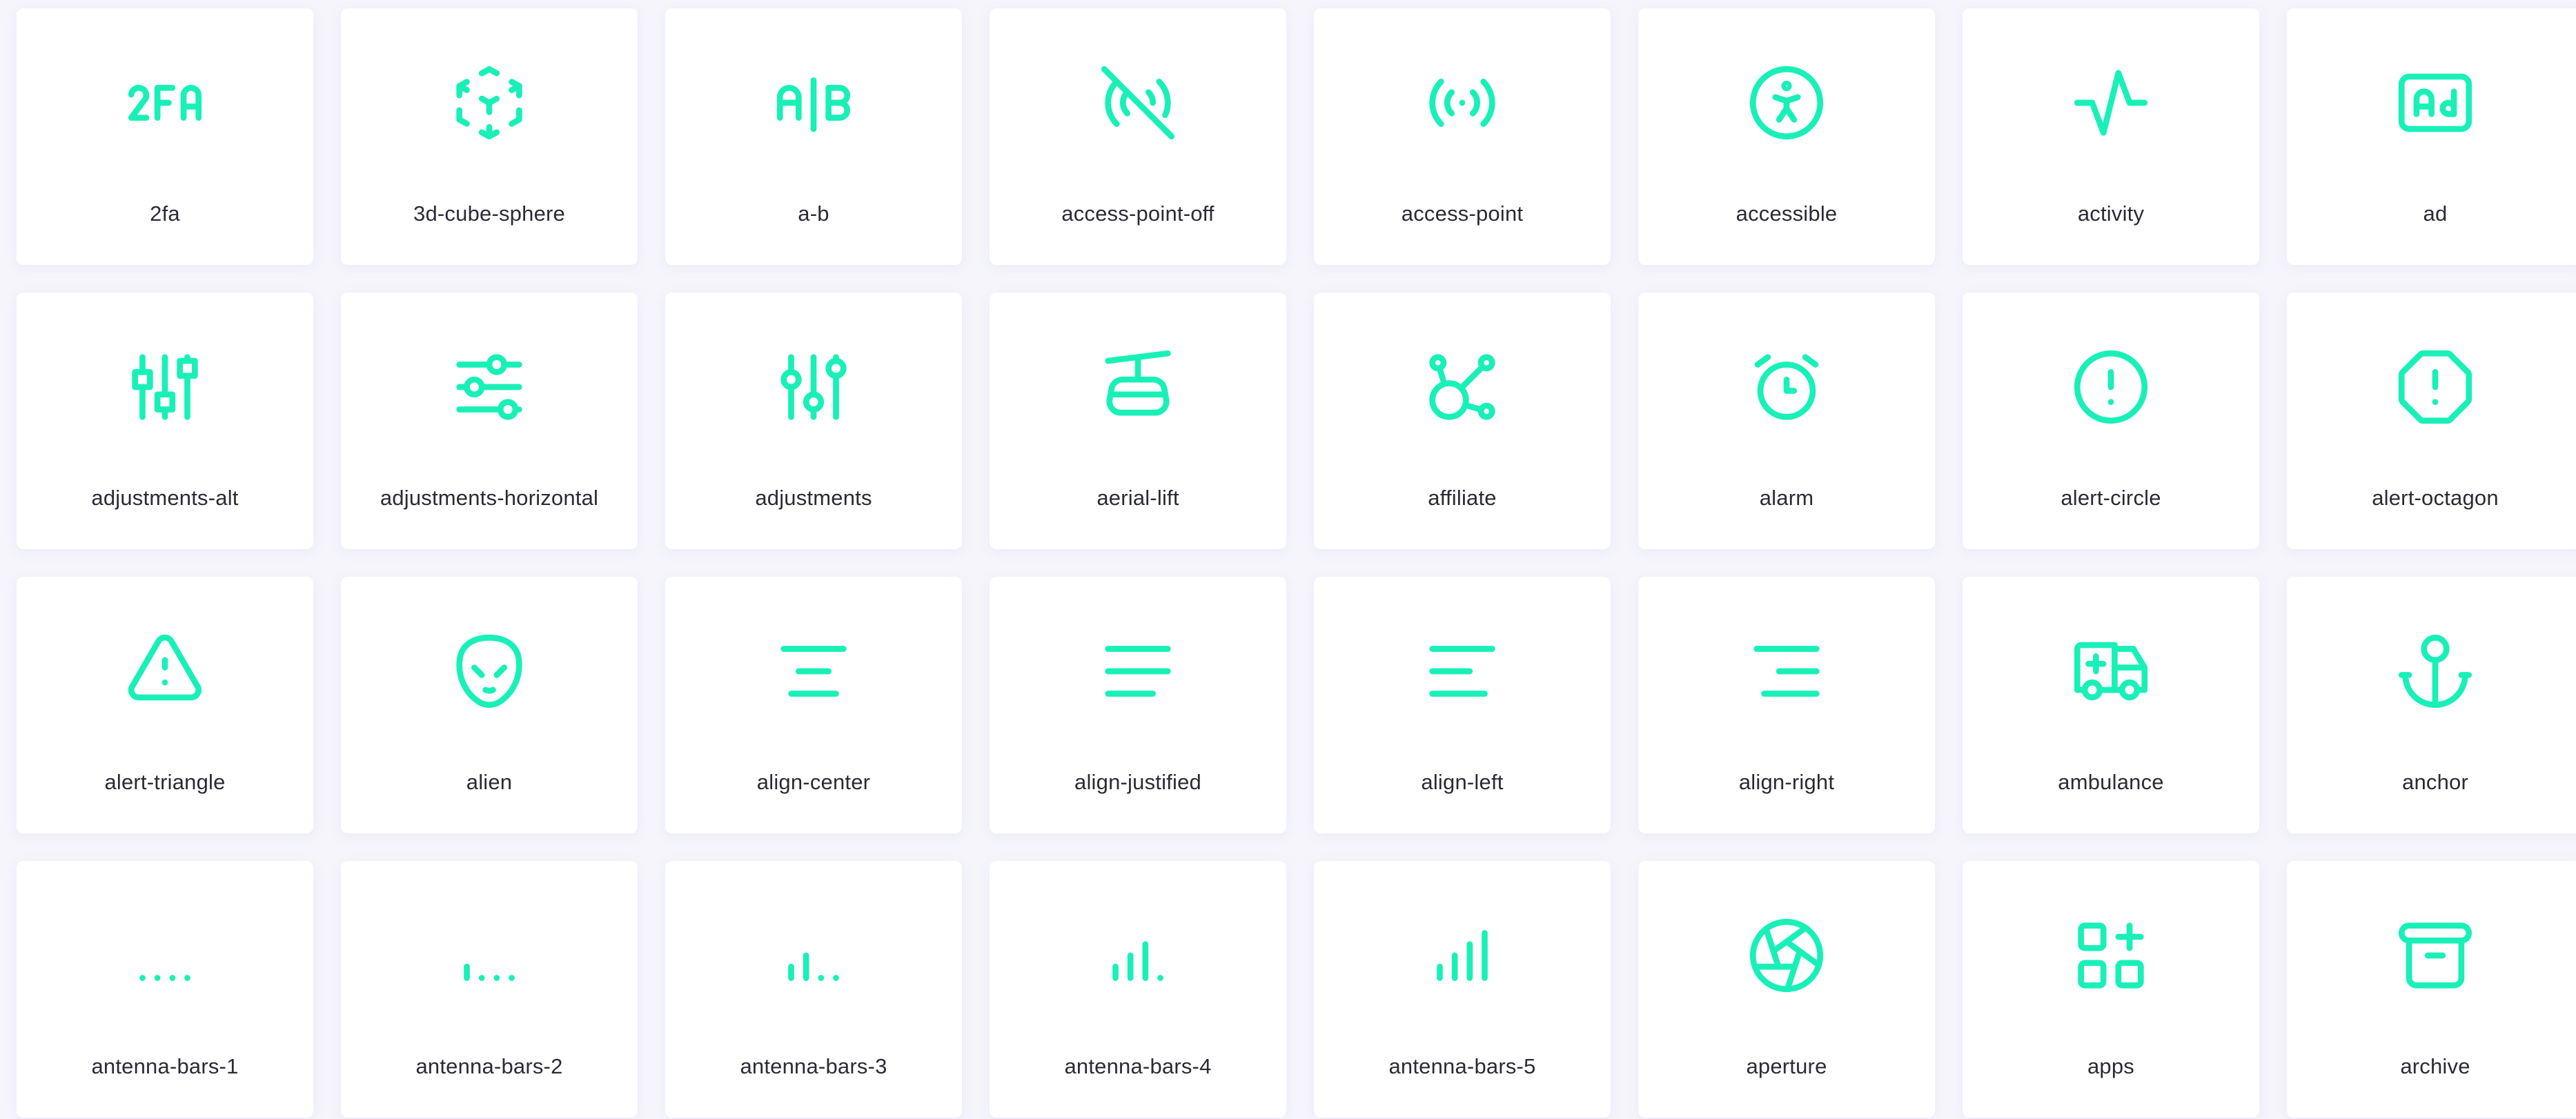 This screenshot has height=1119, width=2576. I want to click on antenna-bars-3-icon, so click(813, 955).